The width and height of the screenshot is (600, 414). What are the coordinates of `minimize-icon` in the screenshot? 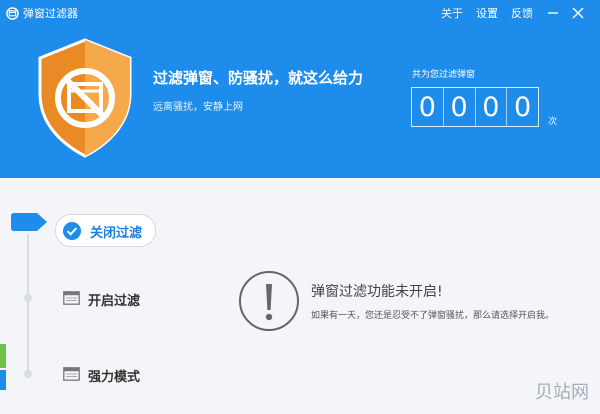 It's located at (553, 13).